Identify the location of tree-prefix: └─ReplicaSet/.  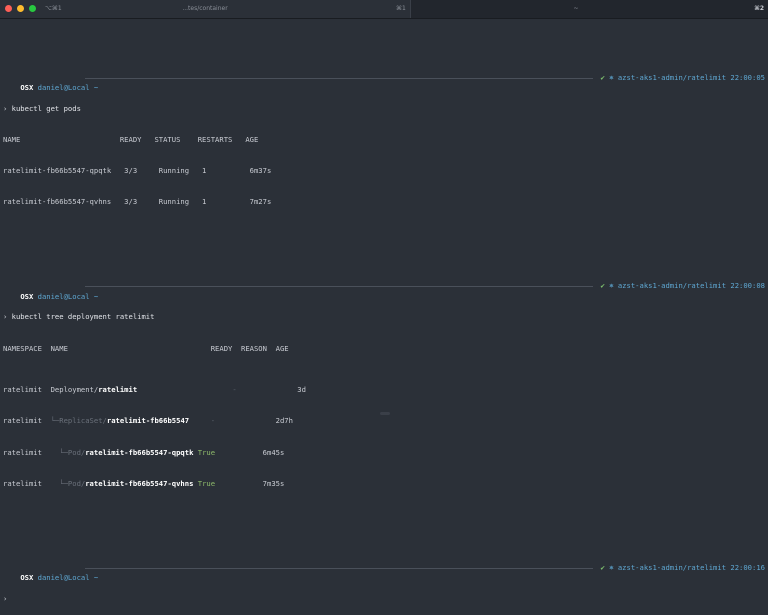
(74, 421).